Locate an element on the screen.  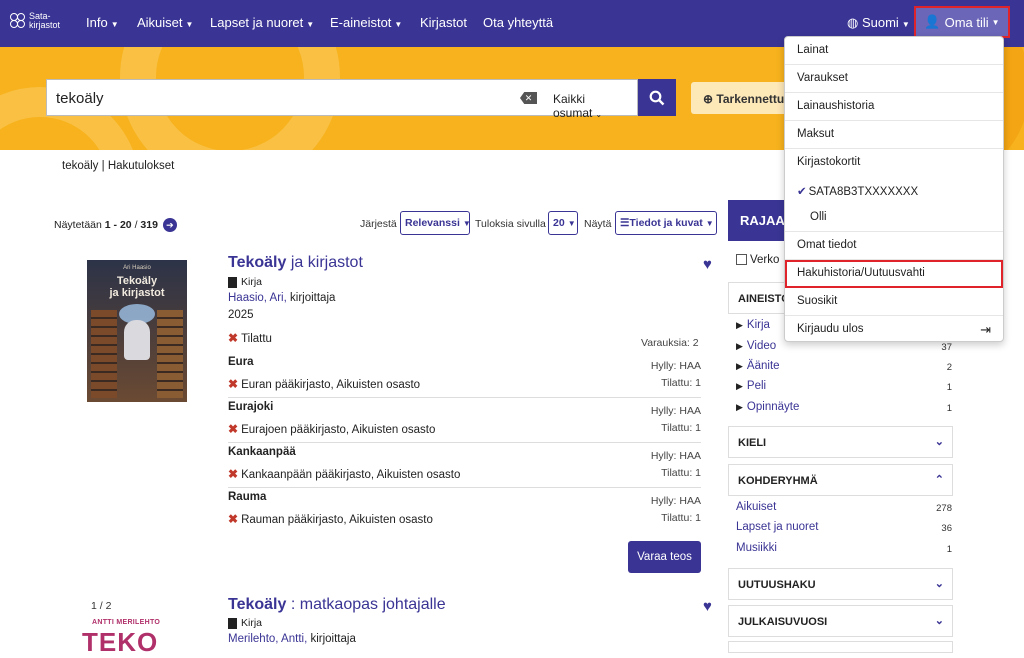
location-text: Eurajoen pääkirjasto, Aikuisten osasto is located at coordinates (338, 430).